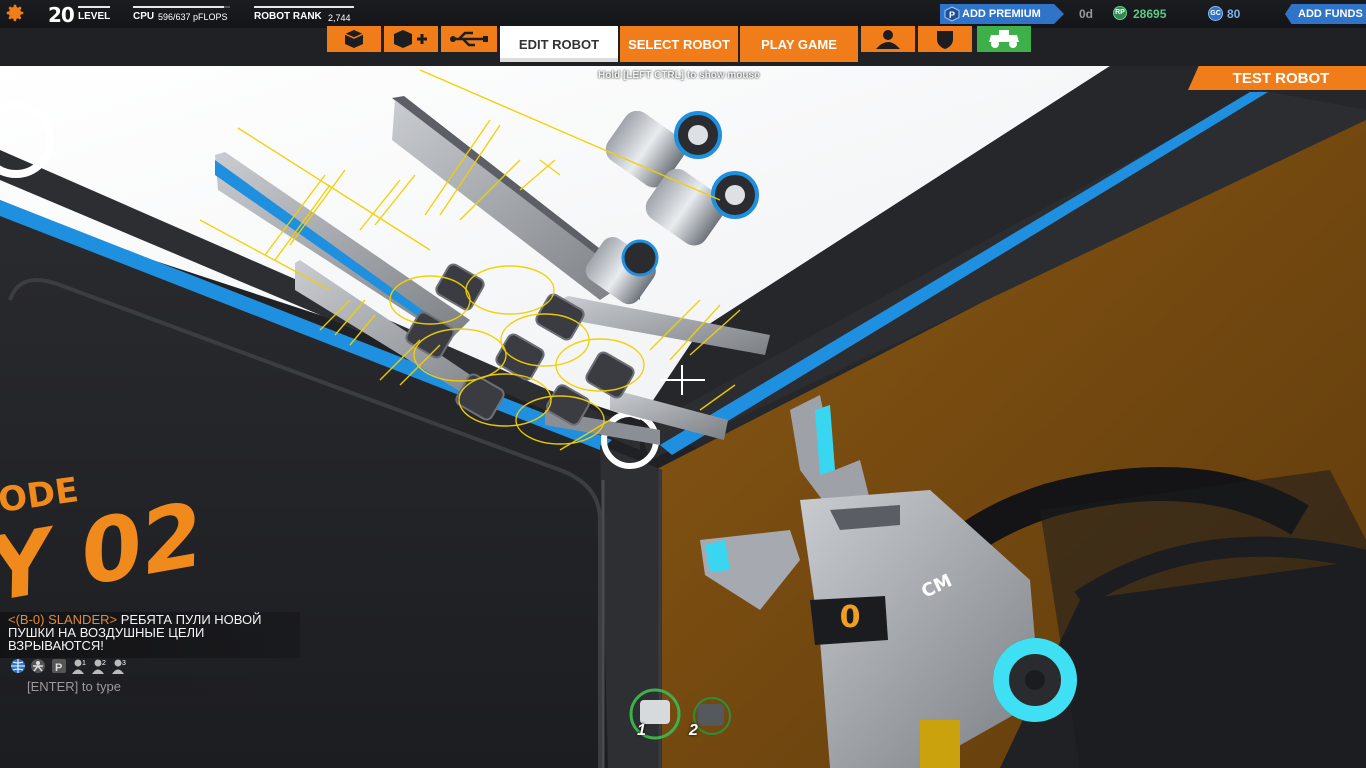 This screenshot has height=768, width=1366. I want to click on party-icon: P, so click(59, 666).